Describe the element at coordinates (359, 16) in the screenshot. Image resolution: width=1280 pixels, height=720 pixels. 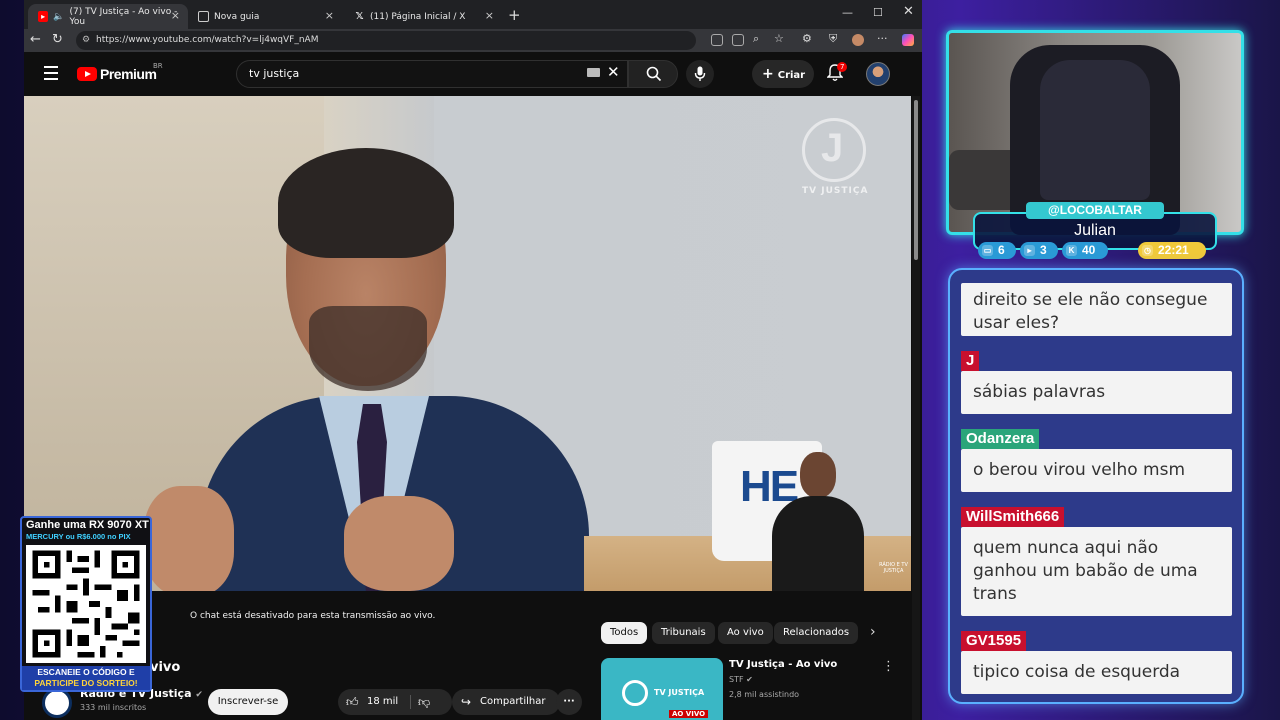
I see `x-logo-icon: 𝕏` at that location.